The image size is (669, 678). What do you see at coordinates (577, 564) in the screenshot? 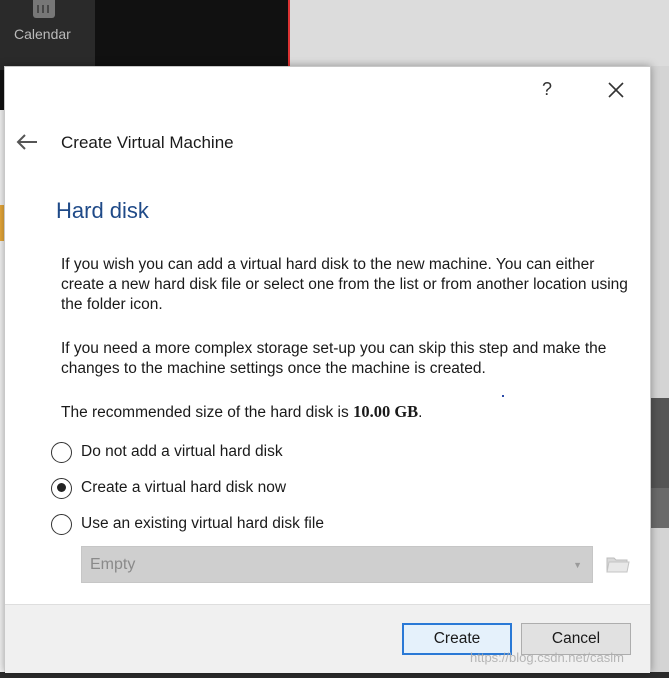
I see `dropdown-arrow-icon: ▼` at bounding box center [577, 564].